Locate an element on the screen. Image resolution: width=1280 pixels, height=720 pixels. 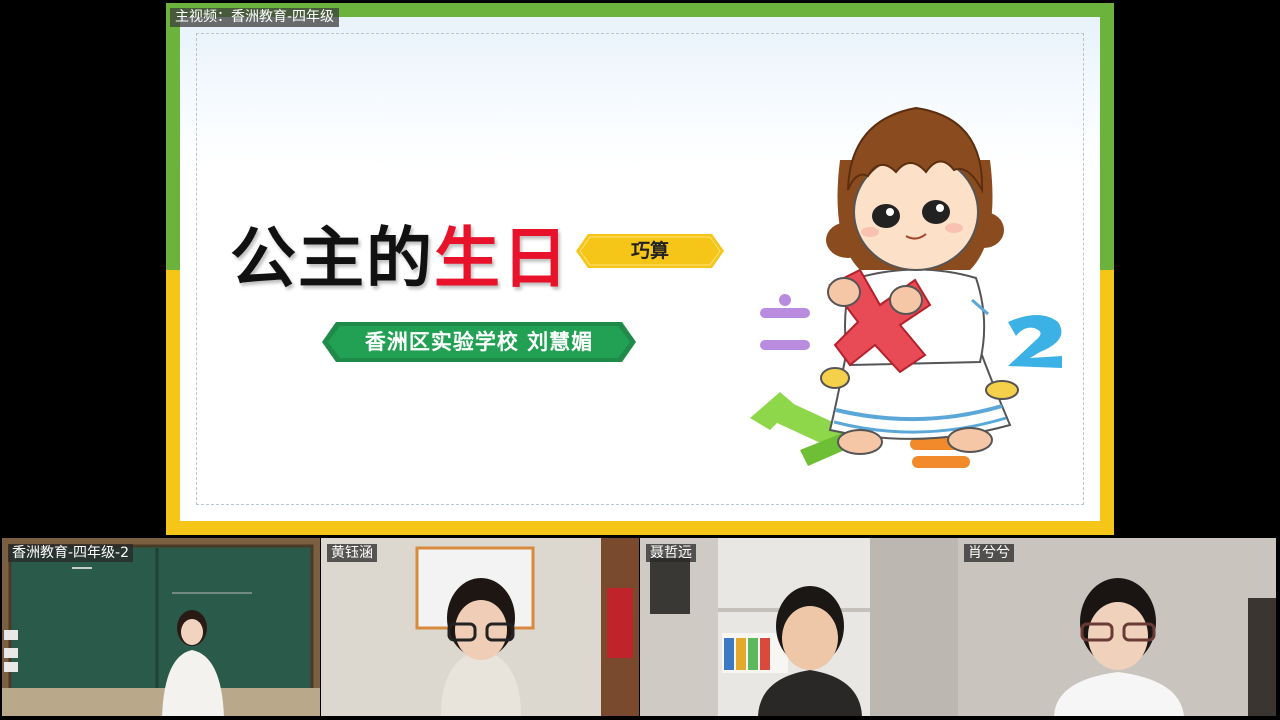
participant-tile: 黄钰涵 is located at coordinates (480, 627).